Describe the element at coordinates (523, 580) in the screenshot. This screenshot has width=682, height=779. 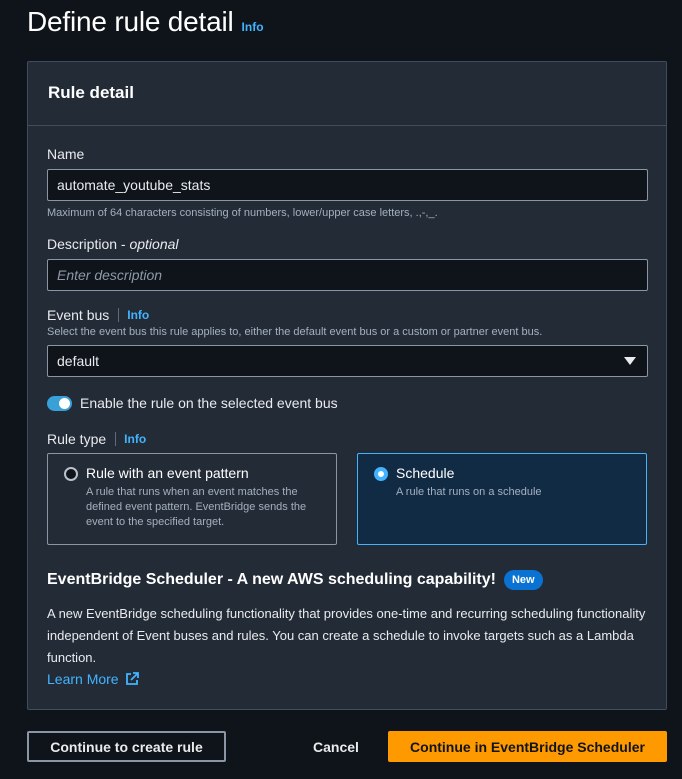
I see `new-badge: New` at that location.